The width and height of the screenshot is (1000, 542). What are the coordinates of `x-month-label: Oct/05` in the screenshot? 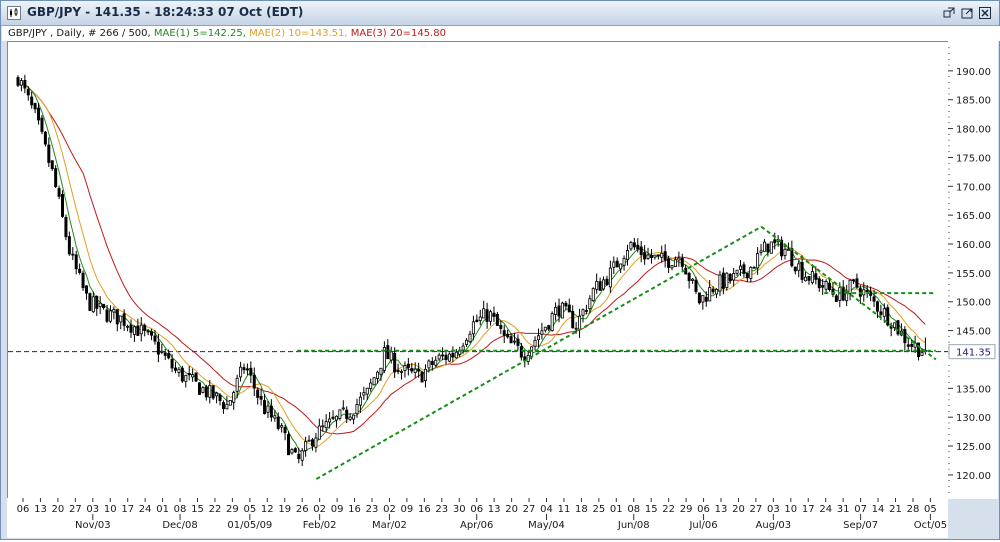 It's located at (930, 525).